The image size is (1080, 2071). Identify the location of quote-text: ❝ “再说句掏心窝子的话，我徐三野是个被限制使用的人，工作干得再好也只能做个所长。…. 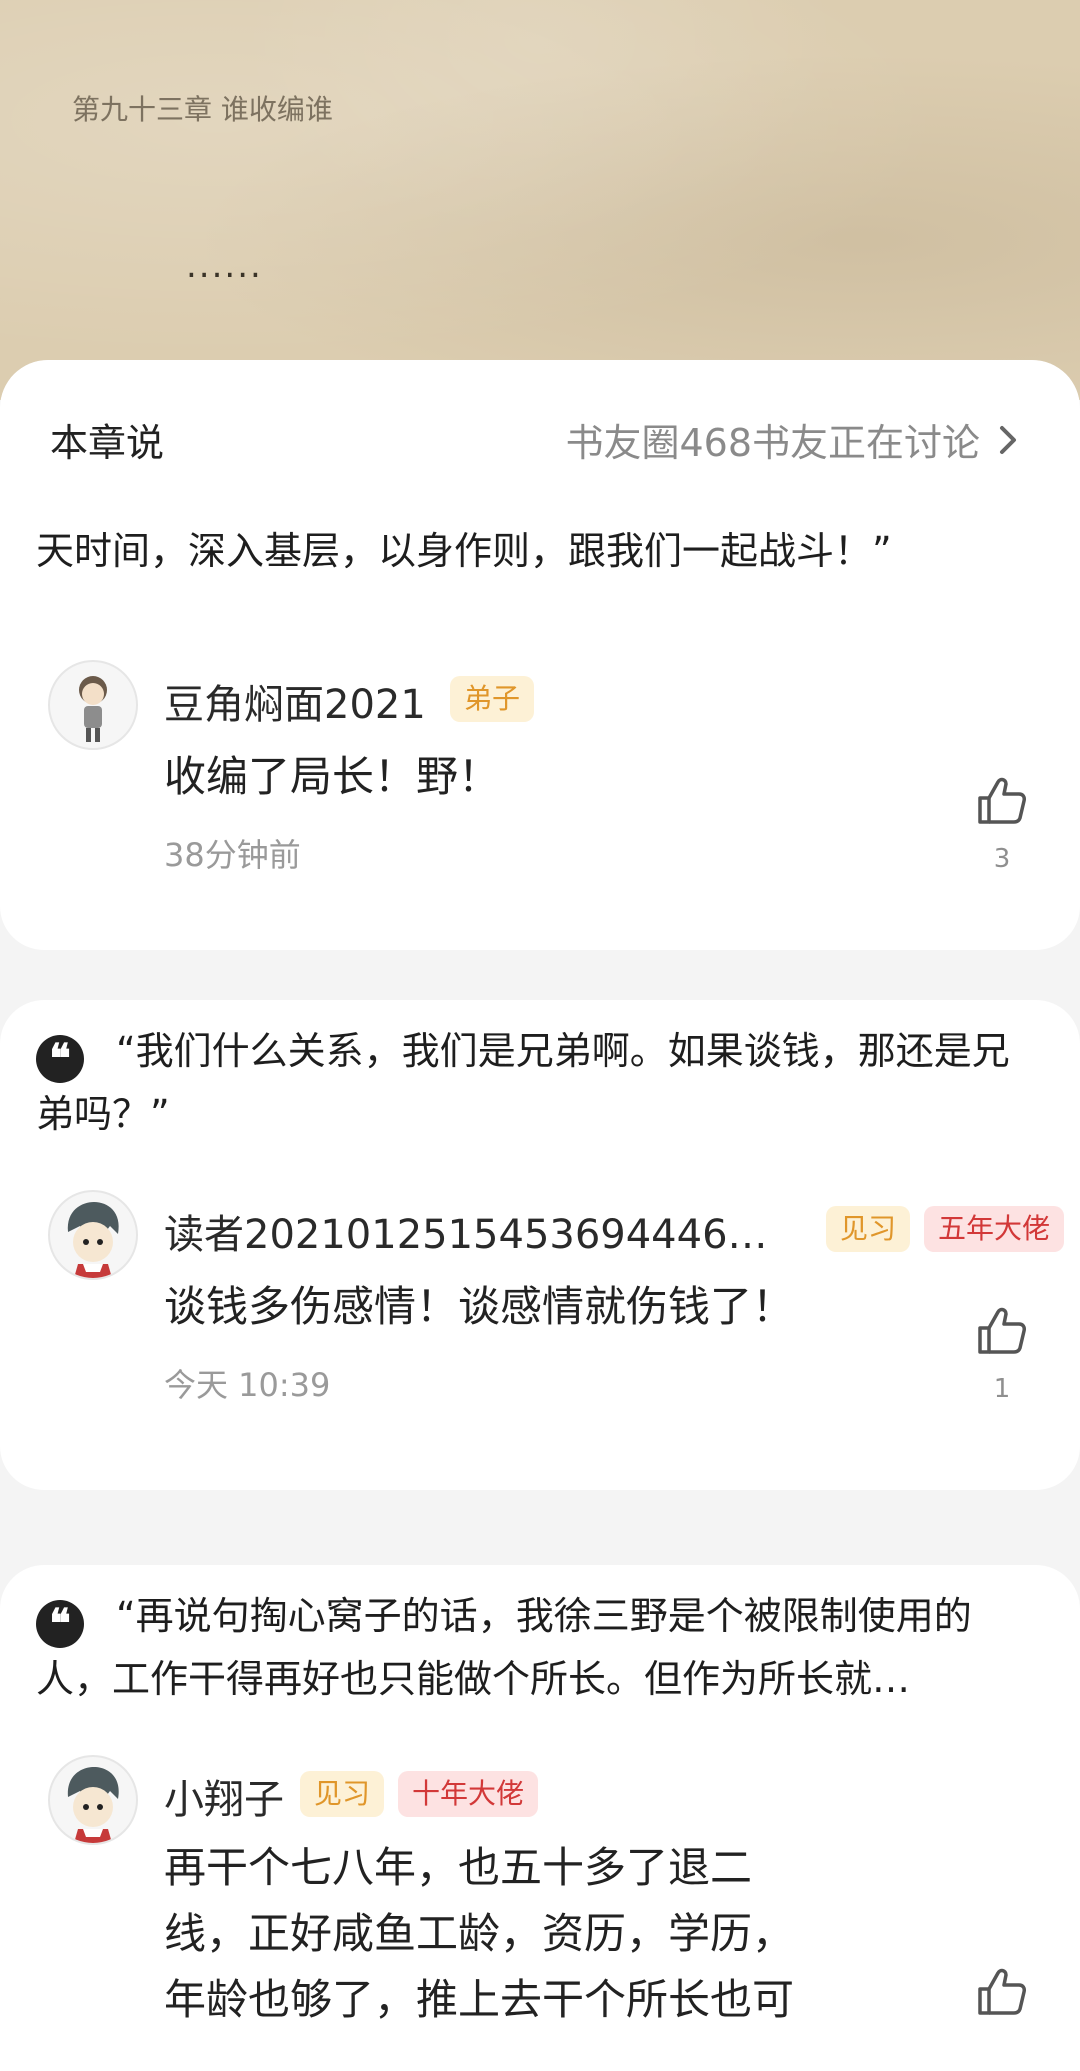
(541, 1647).